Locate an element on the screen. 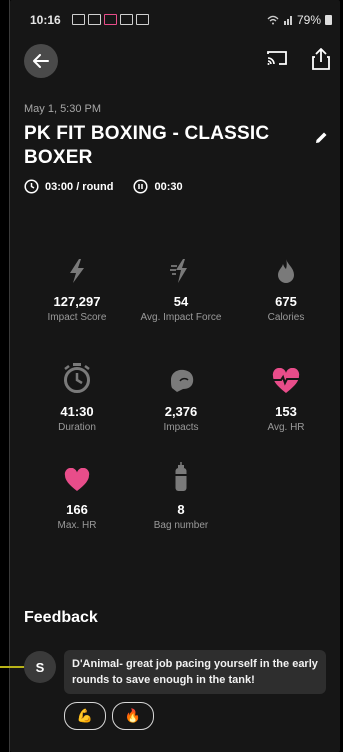 This screenshot has height=752, width=343. status-right: 79% is located at coordinates (299, 20).